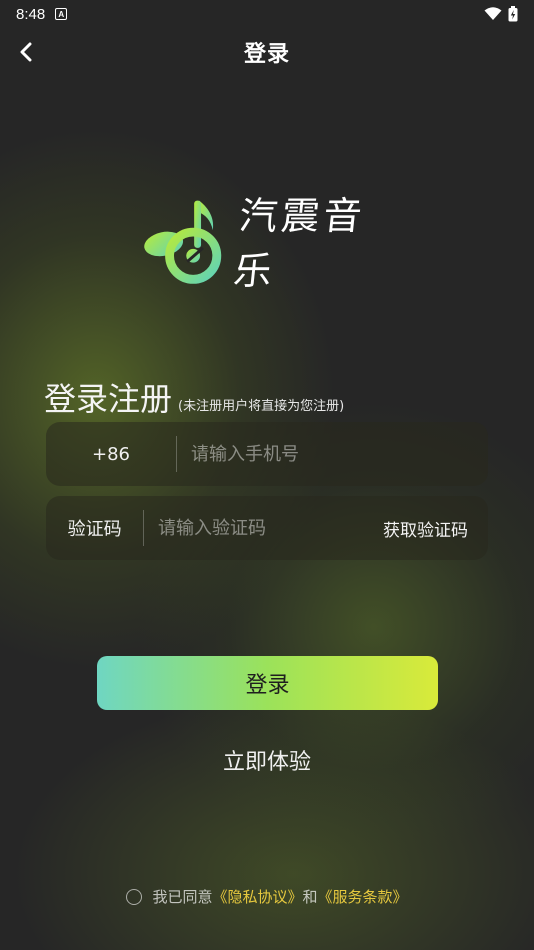  What do you see at coordinates (134, 896) in the screenshot?
I see `agree-radio` at bounding box center [134, 896].